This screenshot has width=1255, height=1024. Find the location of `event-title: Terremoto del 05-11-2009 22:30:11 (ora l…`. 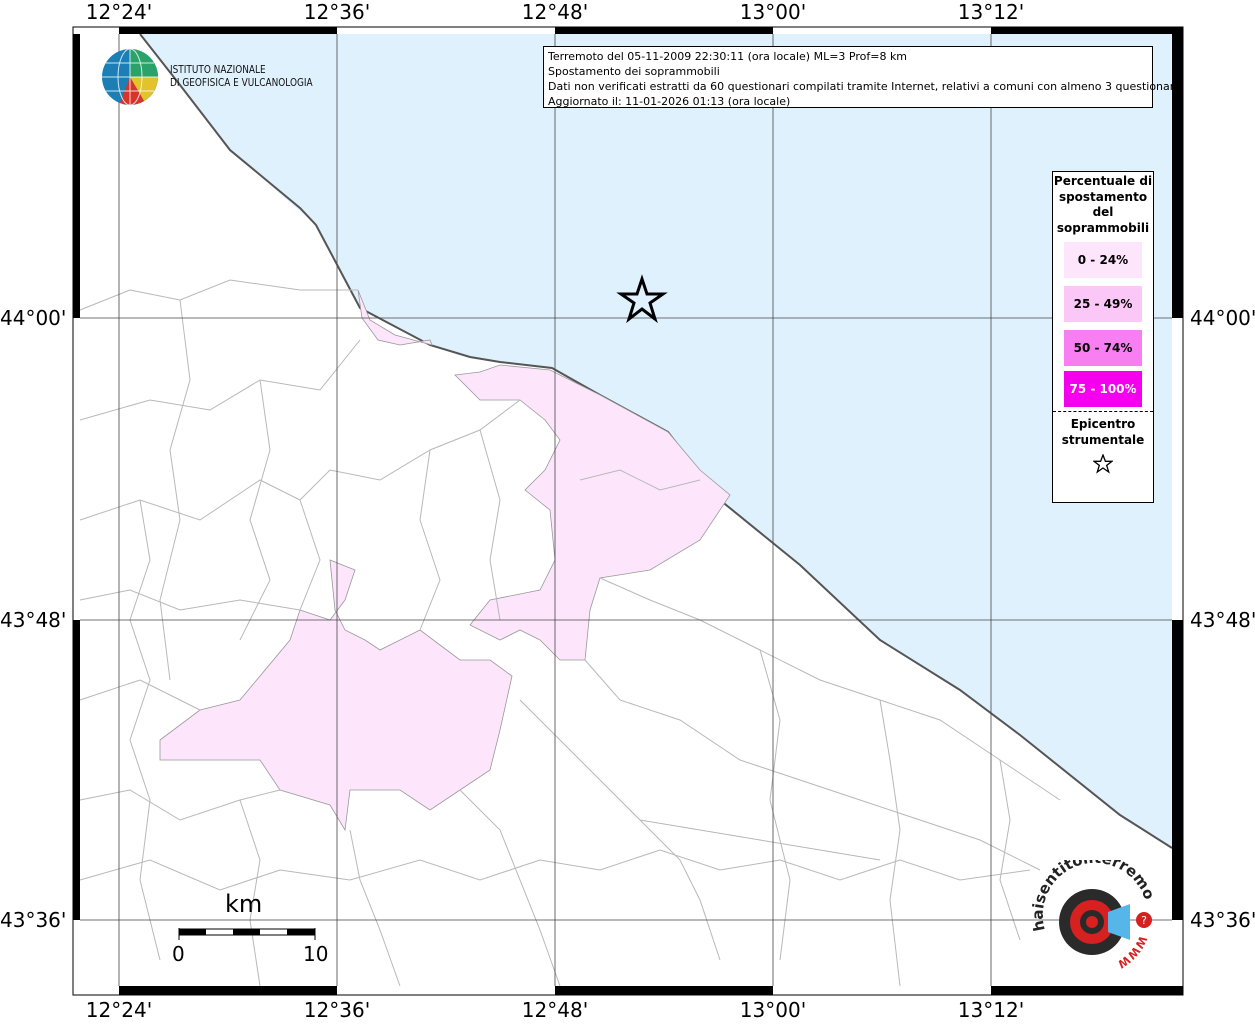

event-title: Terremoto del 05-11-2009 22:30:11 (ora l… is located at coordinates (728, 56).